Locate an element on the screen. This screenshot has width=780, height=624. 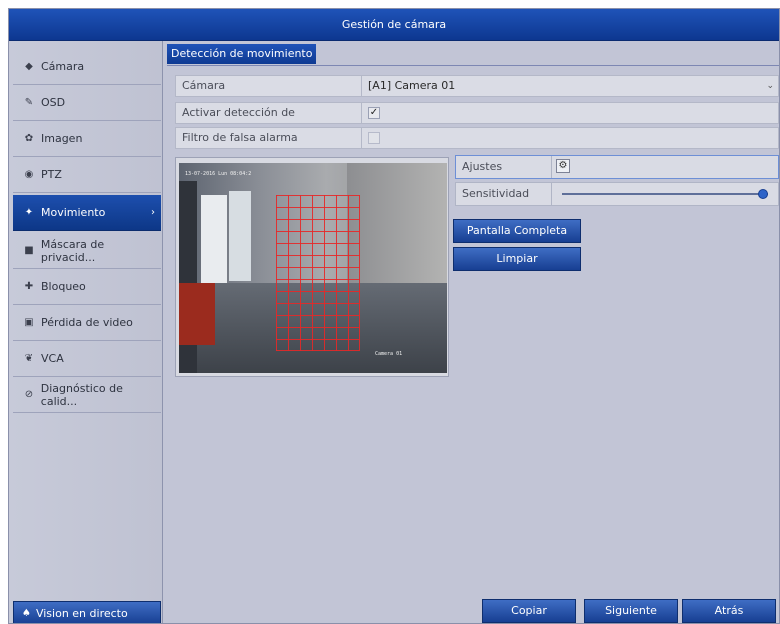
tab-underline is located at coordinates (473, 65).